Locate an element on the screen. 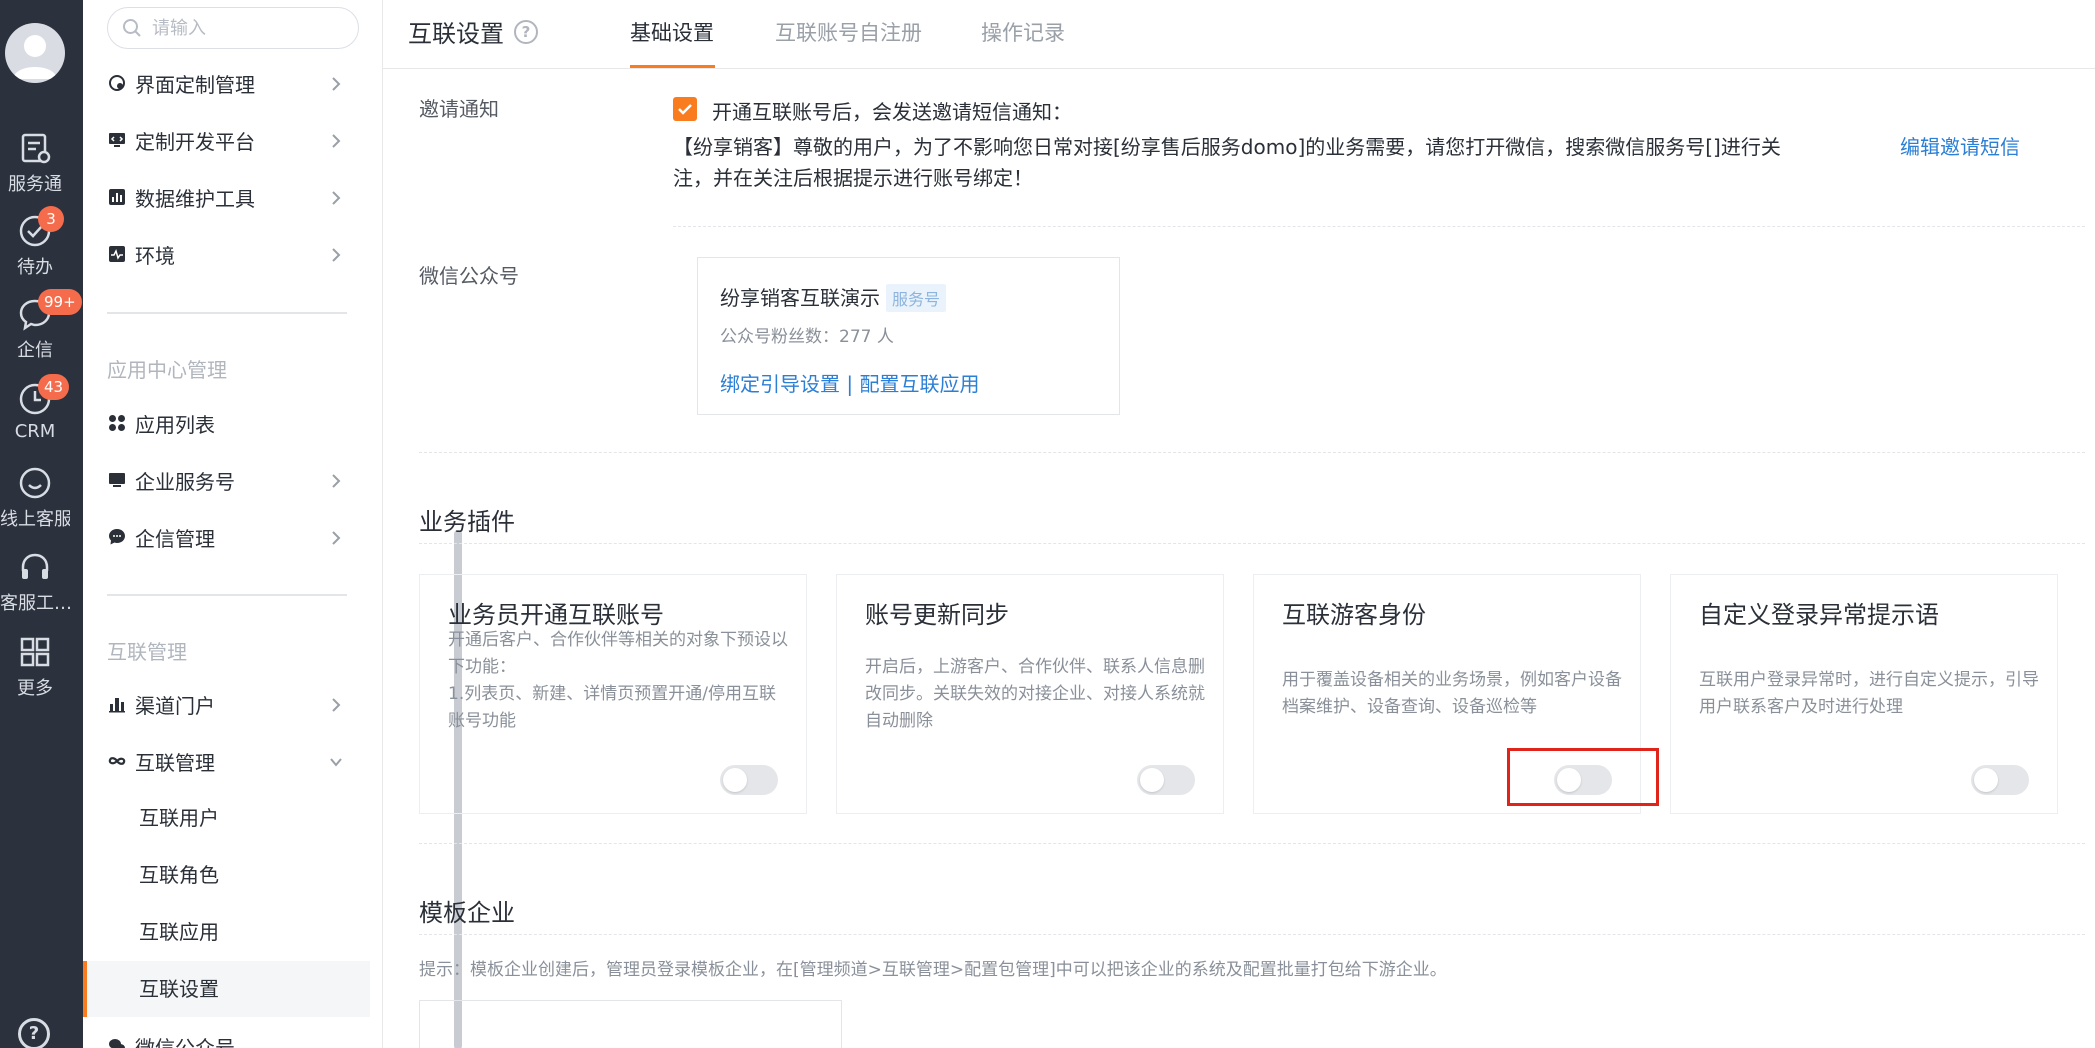 Image resolution: width=2095 pixels, height=1048 pixels. plugin-title: 自定义登录异常提示语 is located at coordinates (1819, 615).